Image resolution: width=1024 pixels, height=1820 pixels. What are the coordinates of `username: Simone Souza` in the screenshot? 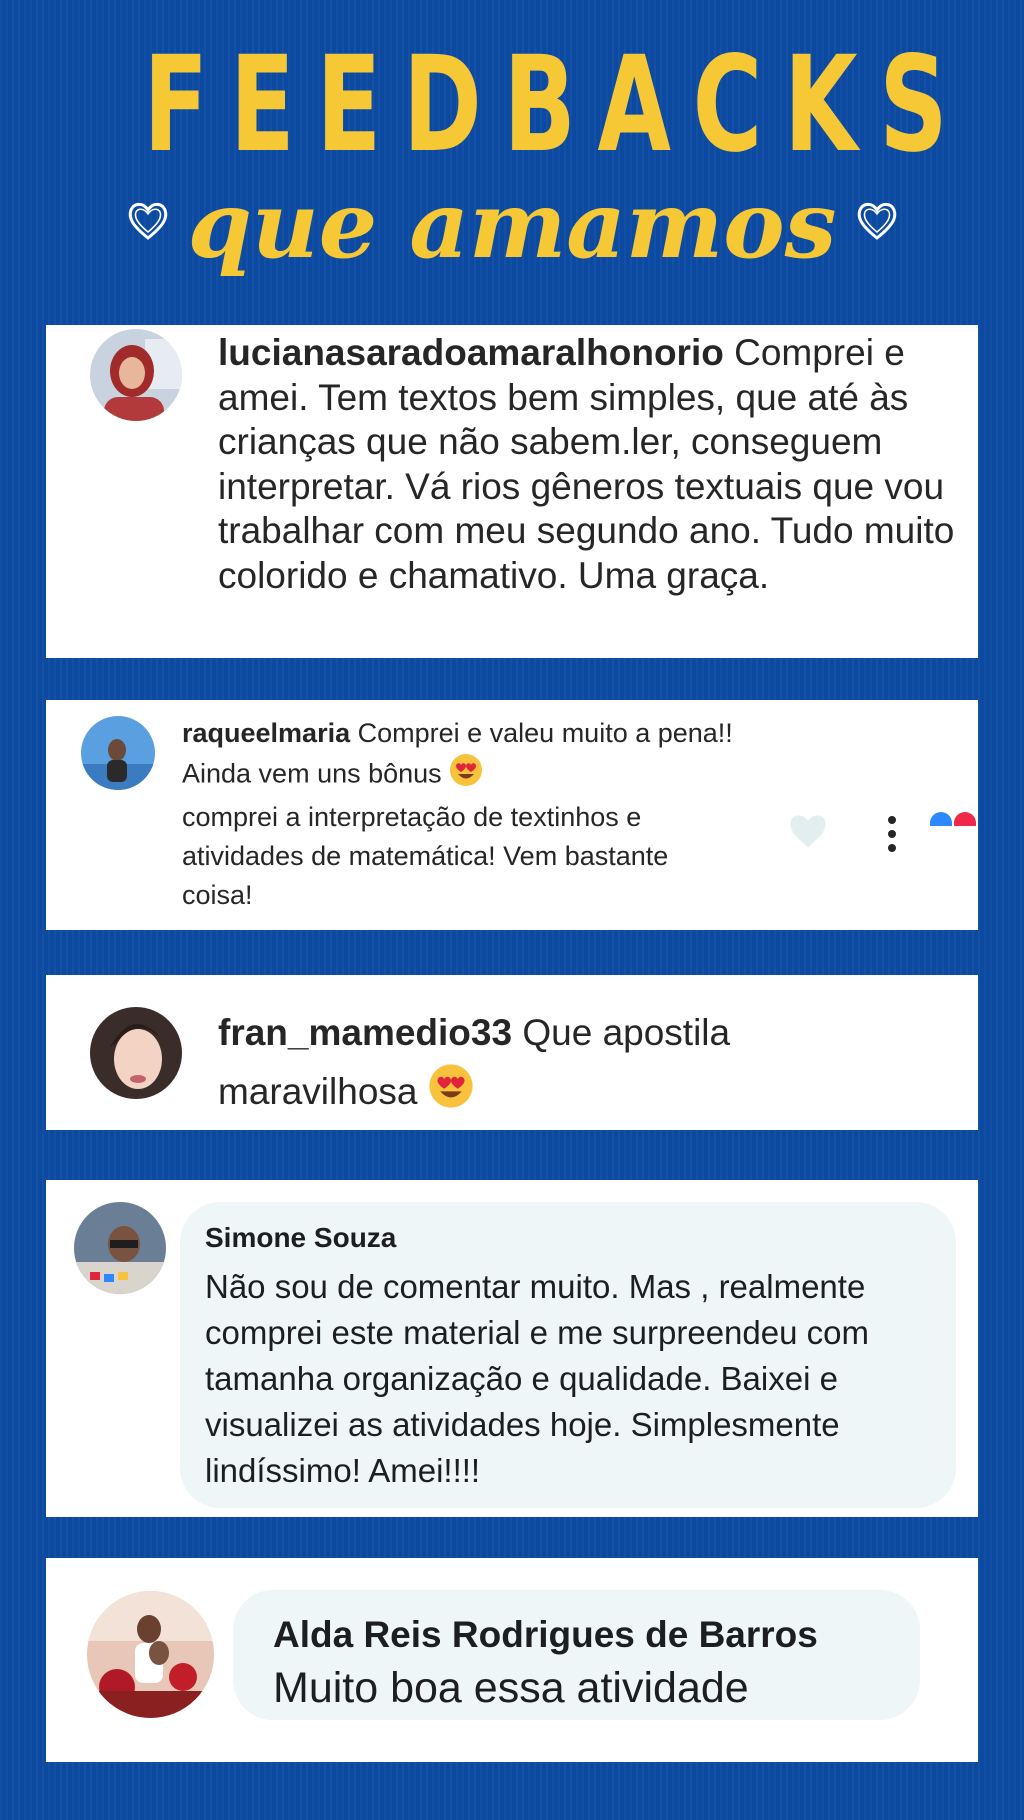 It's located at (300, 1238).